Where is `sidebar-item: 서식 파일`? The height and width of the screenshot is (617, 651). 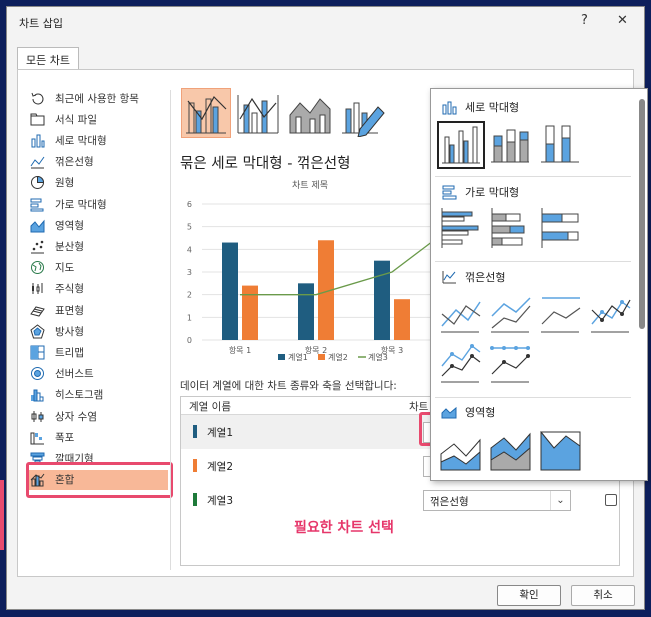 sidebar-item: 서식 파일 is located at coordinates (99, 119).